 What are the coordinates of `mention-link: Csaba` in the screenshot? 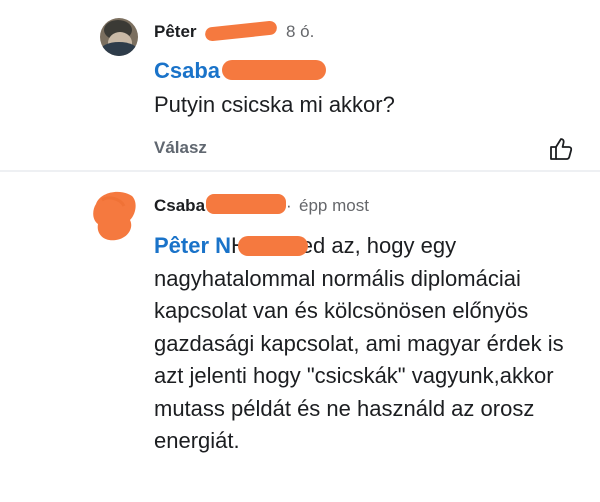 It's located at (187, 71).